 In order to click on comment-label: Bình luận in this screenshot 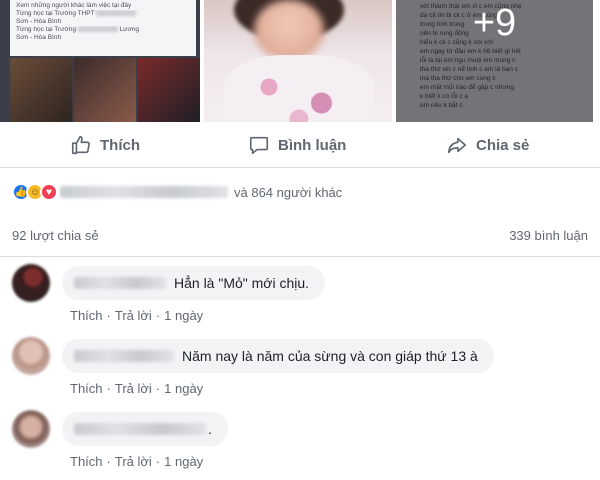, I will do `click(312, 145)`.